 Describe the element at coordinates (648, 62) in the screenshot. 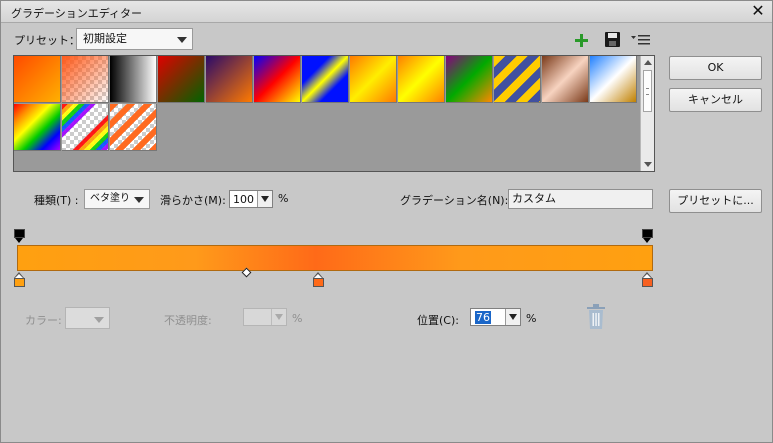

I see `scroll-up-icon` at that location.